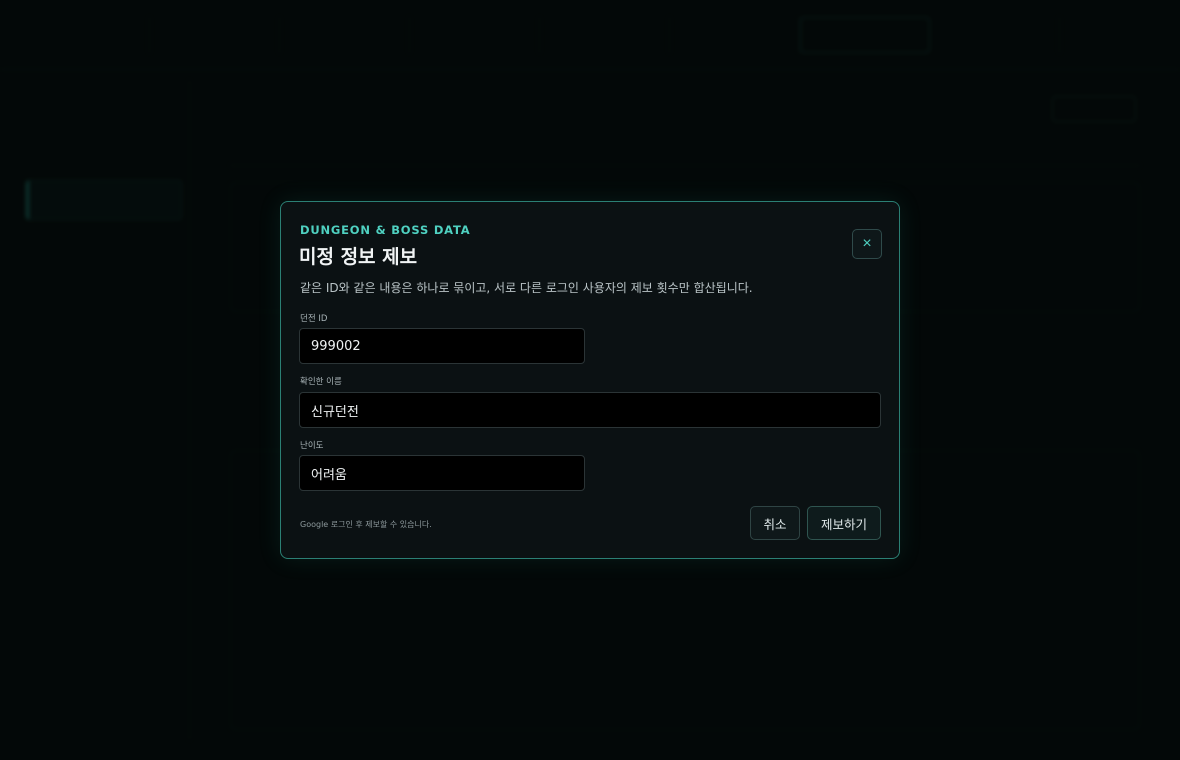 Image resolution: width=1180 pixels, height=760 pixels. Describe the element at coordinates (358, 257) in the screenshot. I see `modal-title: 미정 정보 제보` at that location.